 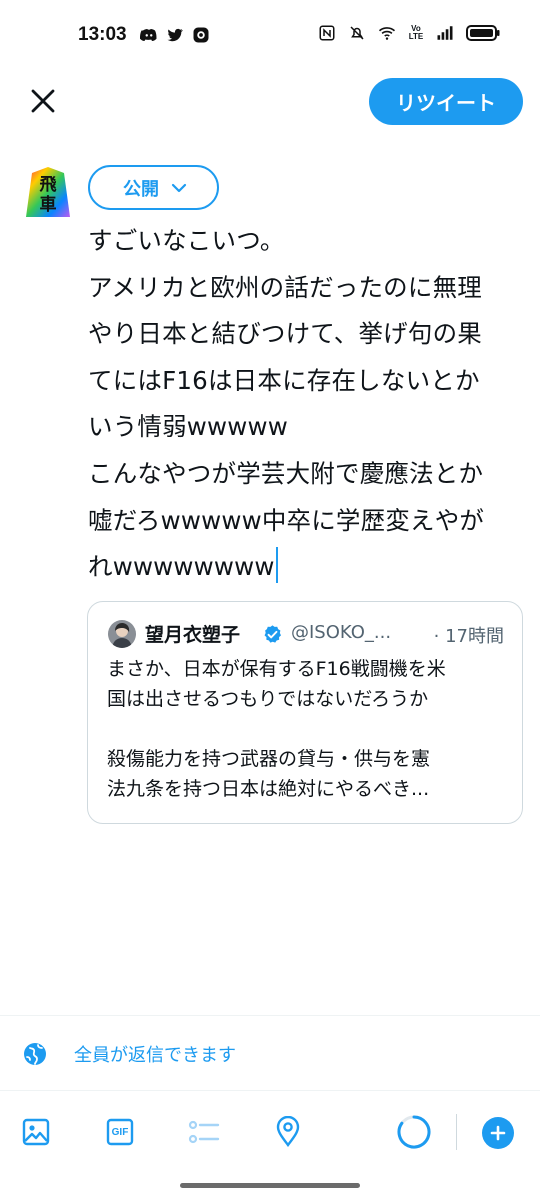 I want to click on audience-label: 公開, so click(x=141, y=189).